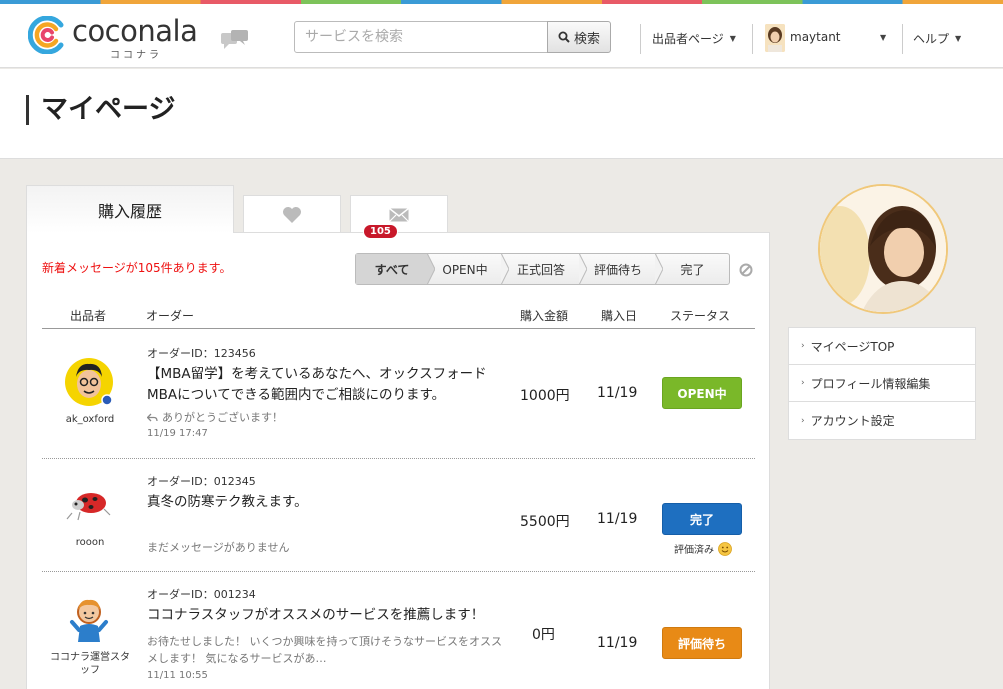  I want to click on review-status-text: 評価済み, so click(694, 550).